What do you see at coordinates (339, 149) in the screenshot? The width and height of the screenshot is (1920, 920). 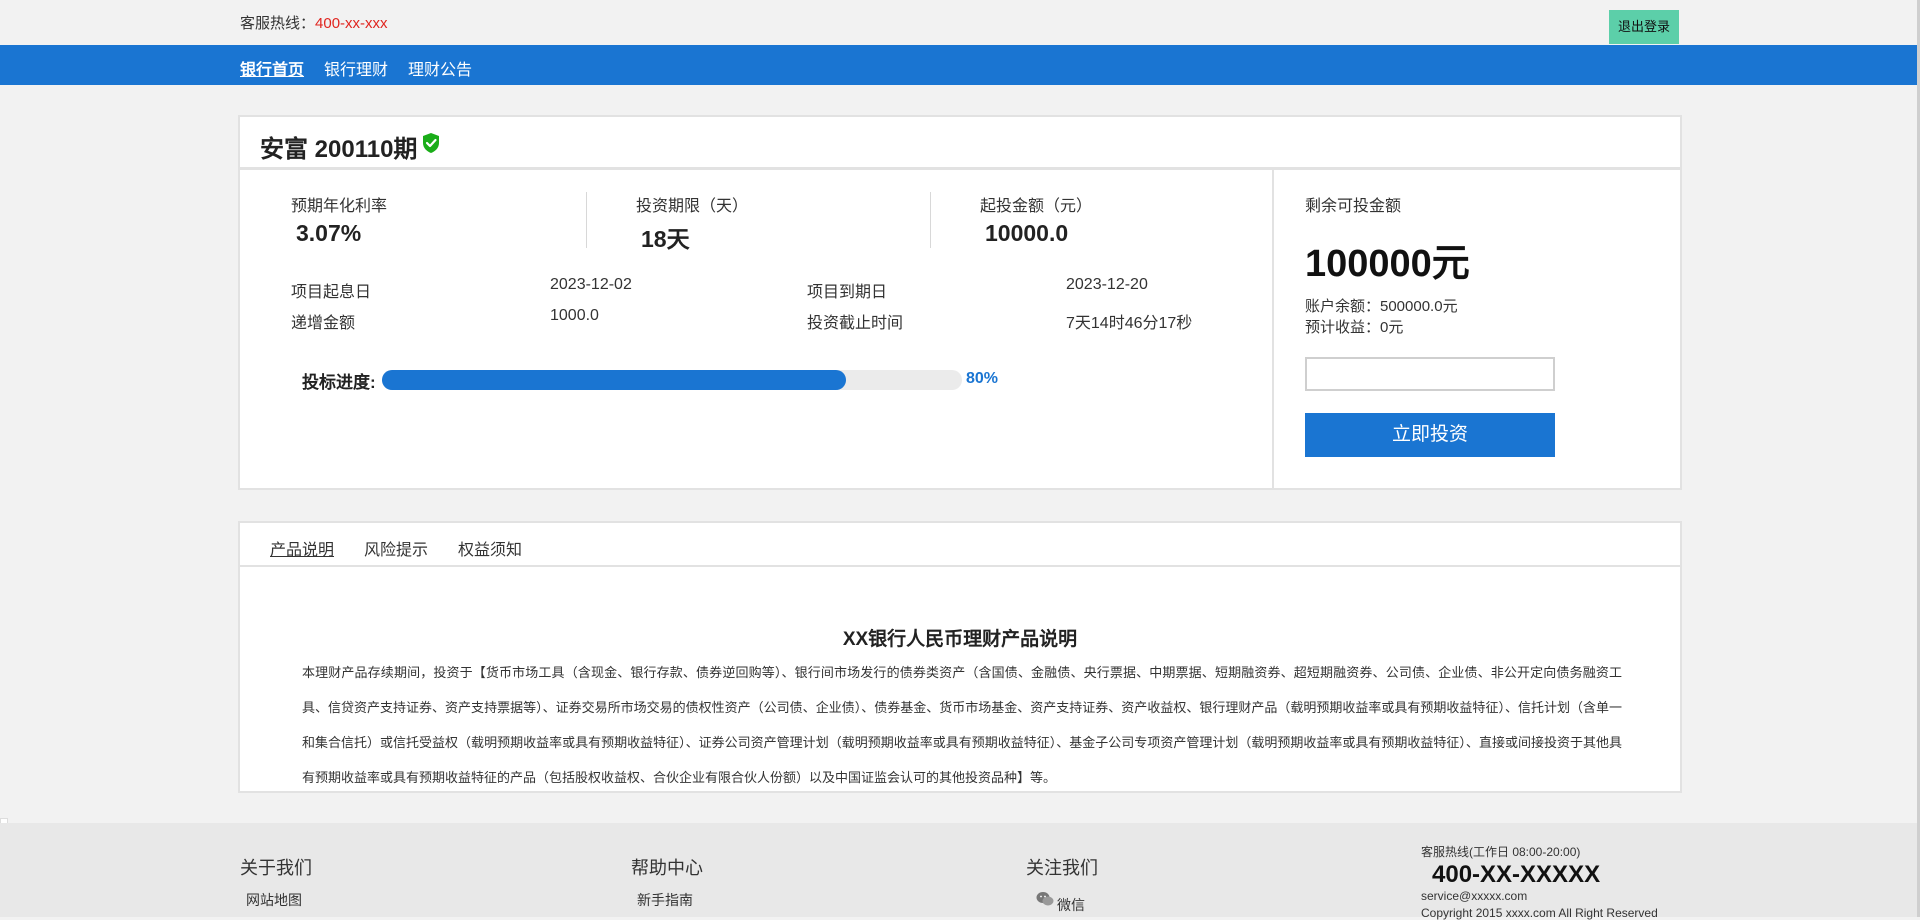 I see `product-title: 安富 200110期` at bounding box center [339, 149].